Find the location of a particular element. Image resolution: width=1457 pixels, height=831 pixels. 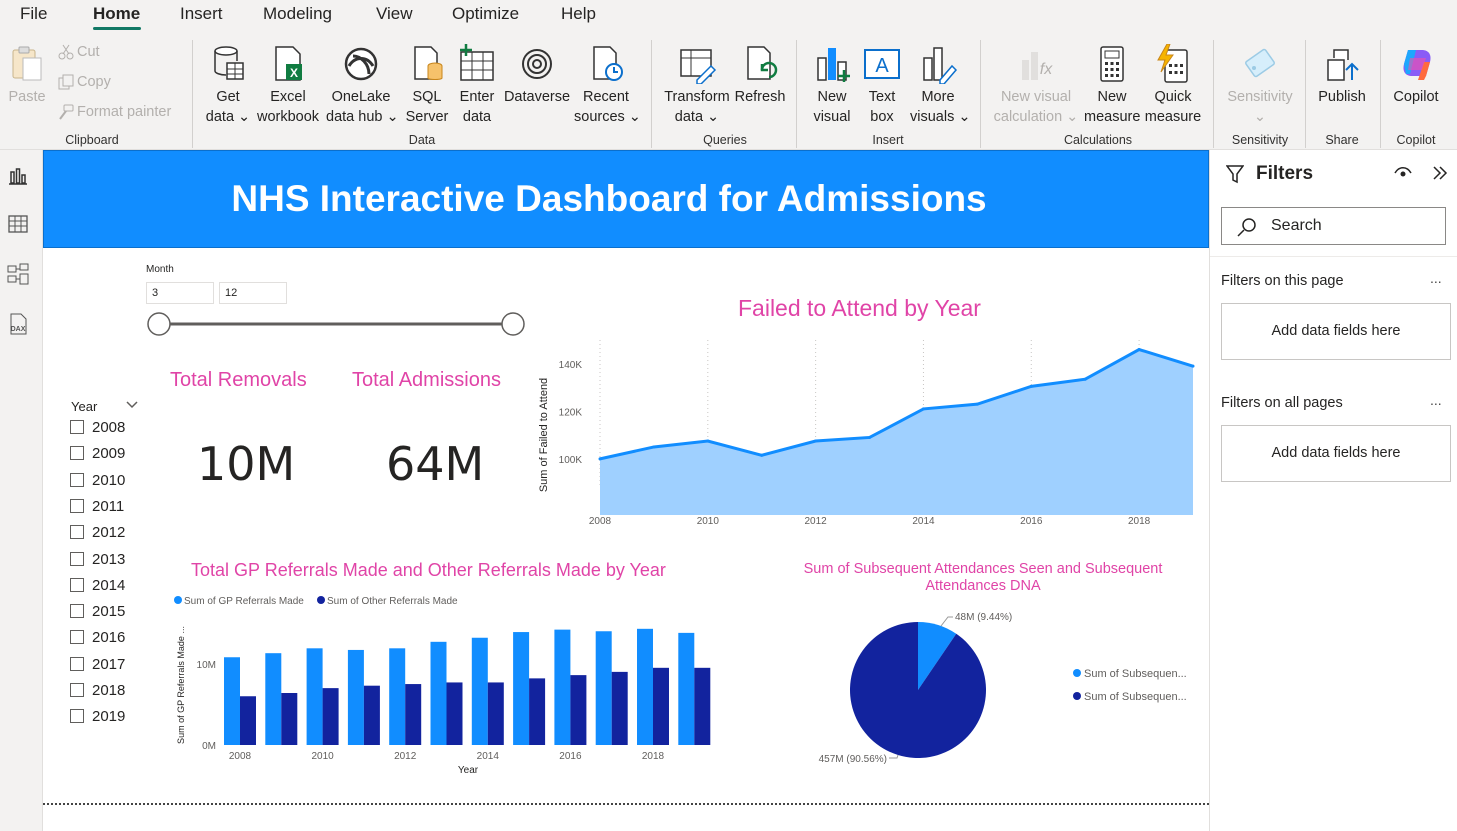

year-checkbox-item: 2013 is located at coordinates (97, 561).